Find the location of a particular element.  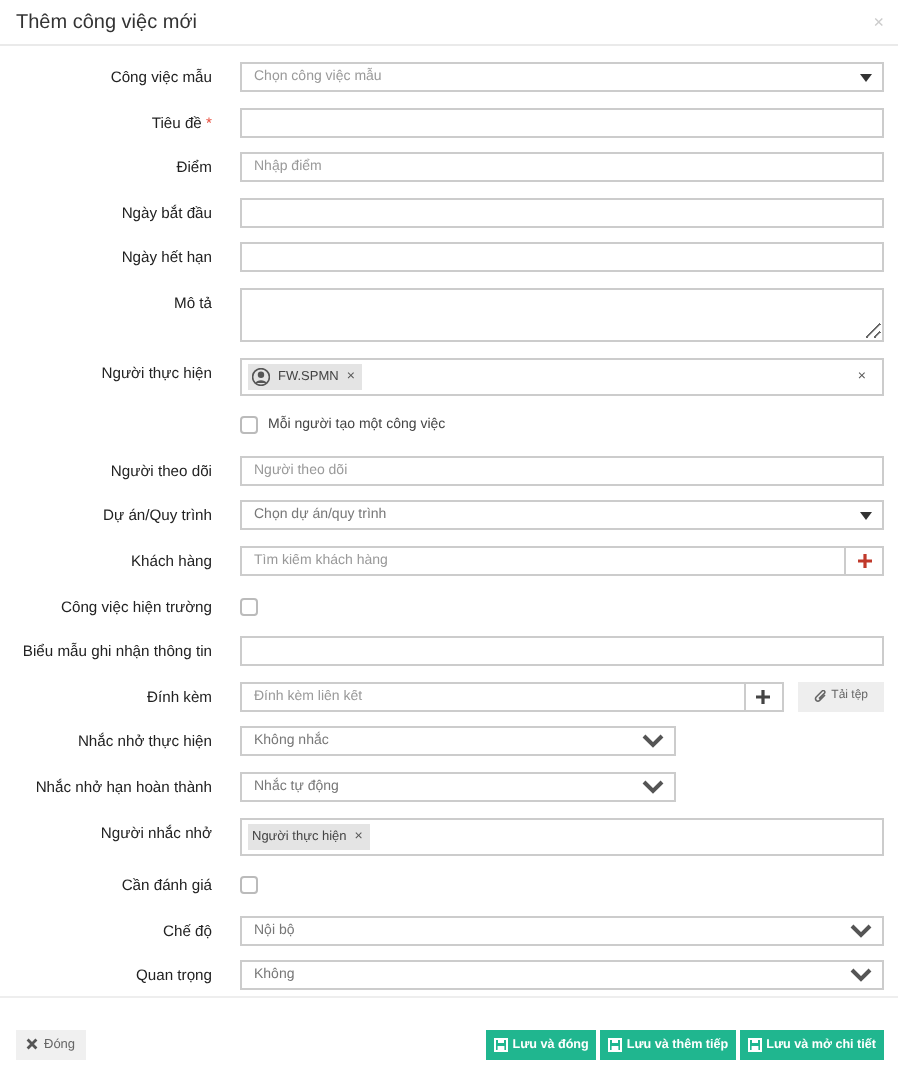

close-icon is located at coordinates (32, 1044).